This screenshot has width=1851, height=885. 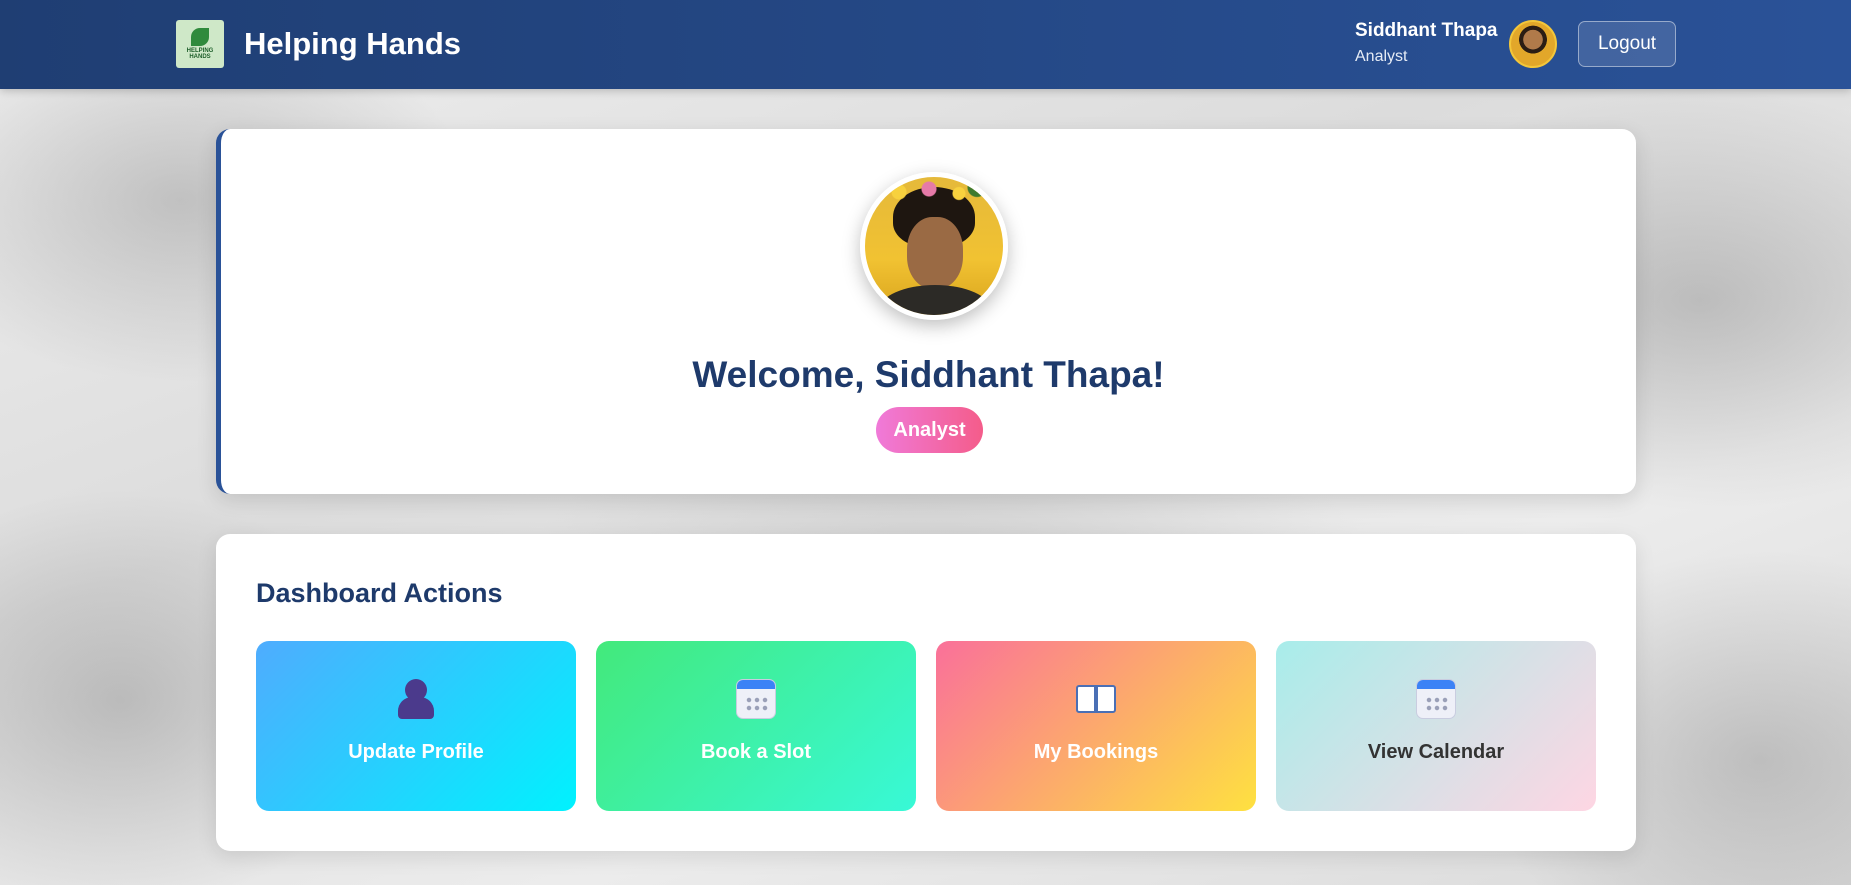 What do you see at coordinates (379, 593) in the screenshot?
I see `section-title: Dashboard Actions` at bounding box center [379, 593].